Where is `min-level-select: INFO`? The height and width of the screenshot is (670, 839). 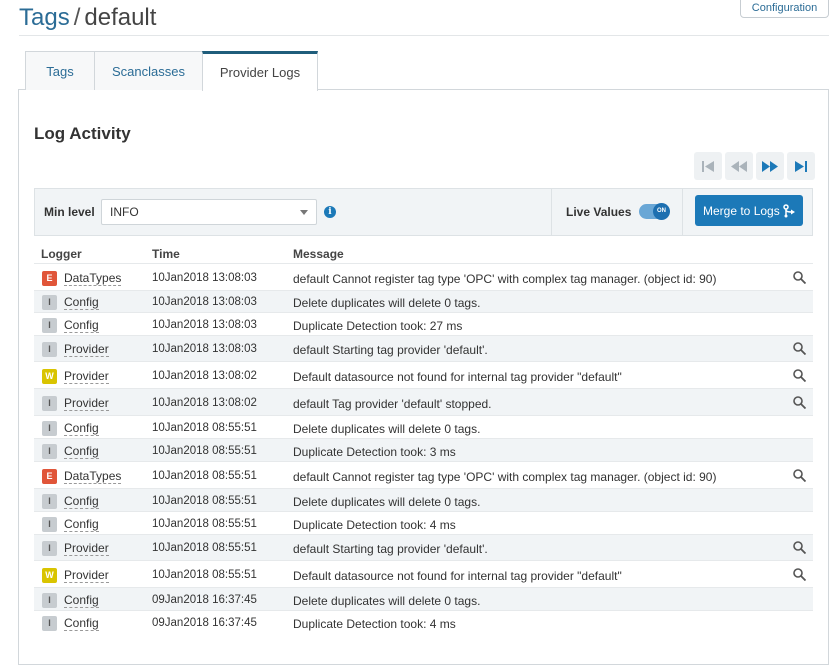 min-level-select: INFO is located at coordinates (209, 212).